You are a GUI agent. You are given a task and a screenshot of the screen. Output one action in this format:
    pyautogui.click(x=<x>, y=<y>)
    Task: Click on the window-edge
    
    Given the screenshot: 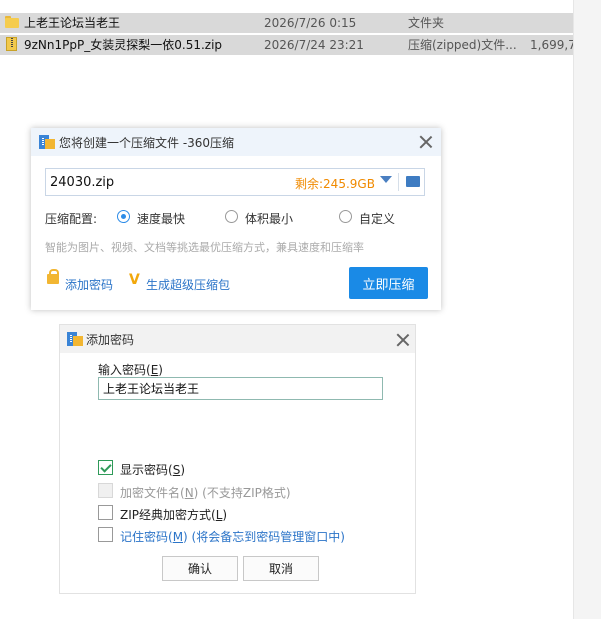 What is the action you would take?
    pyautogui.click(x=587, y=309)
    